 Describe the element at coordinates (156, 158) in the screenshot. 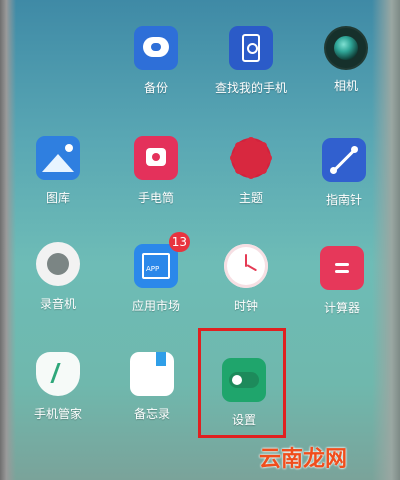

I see `flashlight-icon` at that location.